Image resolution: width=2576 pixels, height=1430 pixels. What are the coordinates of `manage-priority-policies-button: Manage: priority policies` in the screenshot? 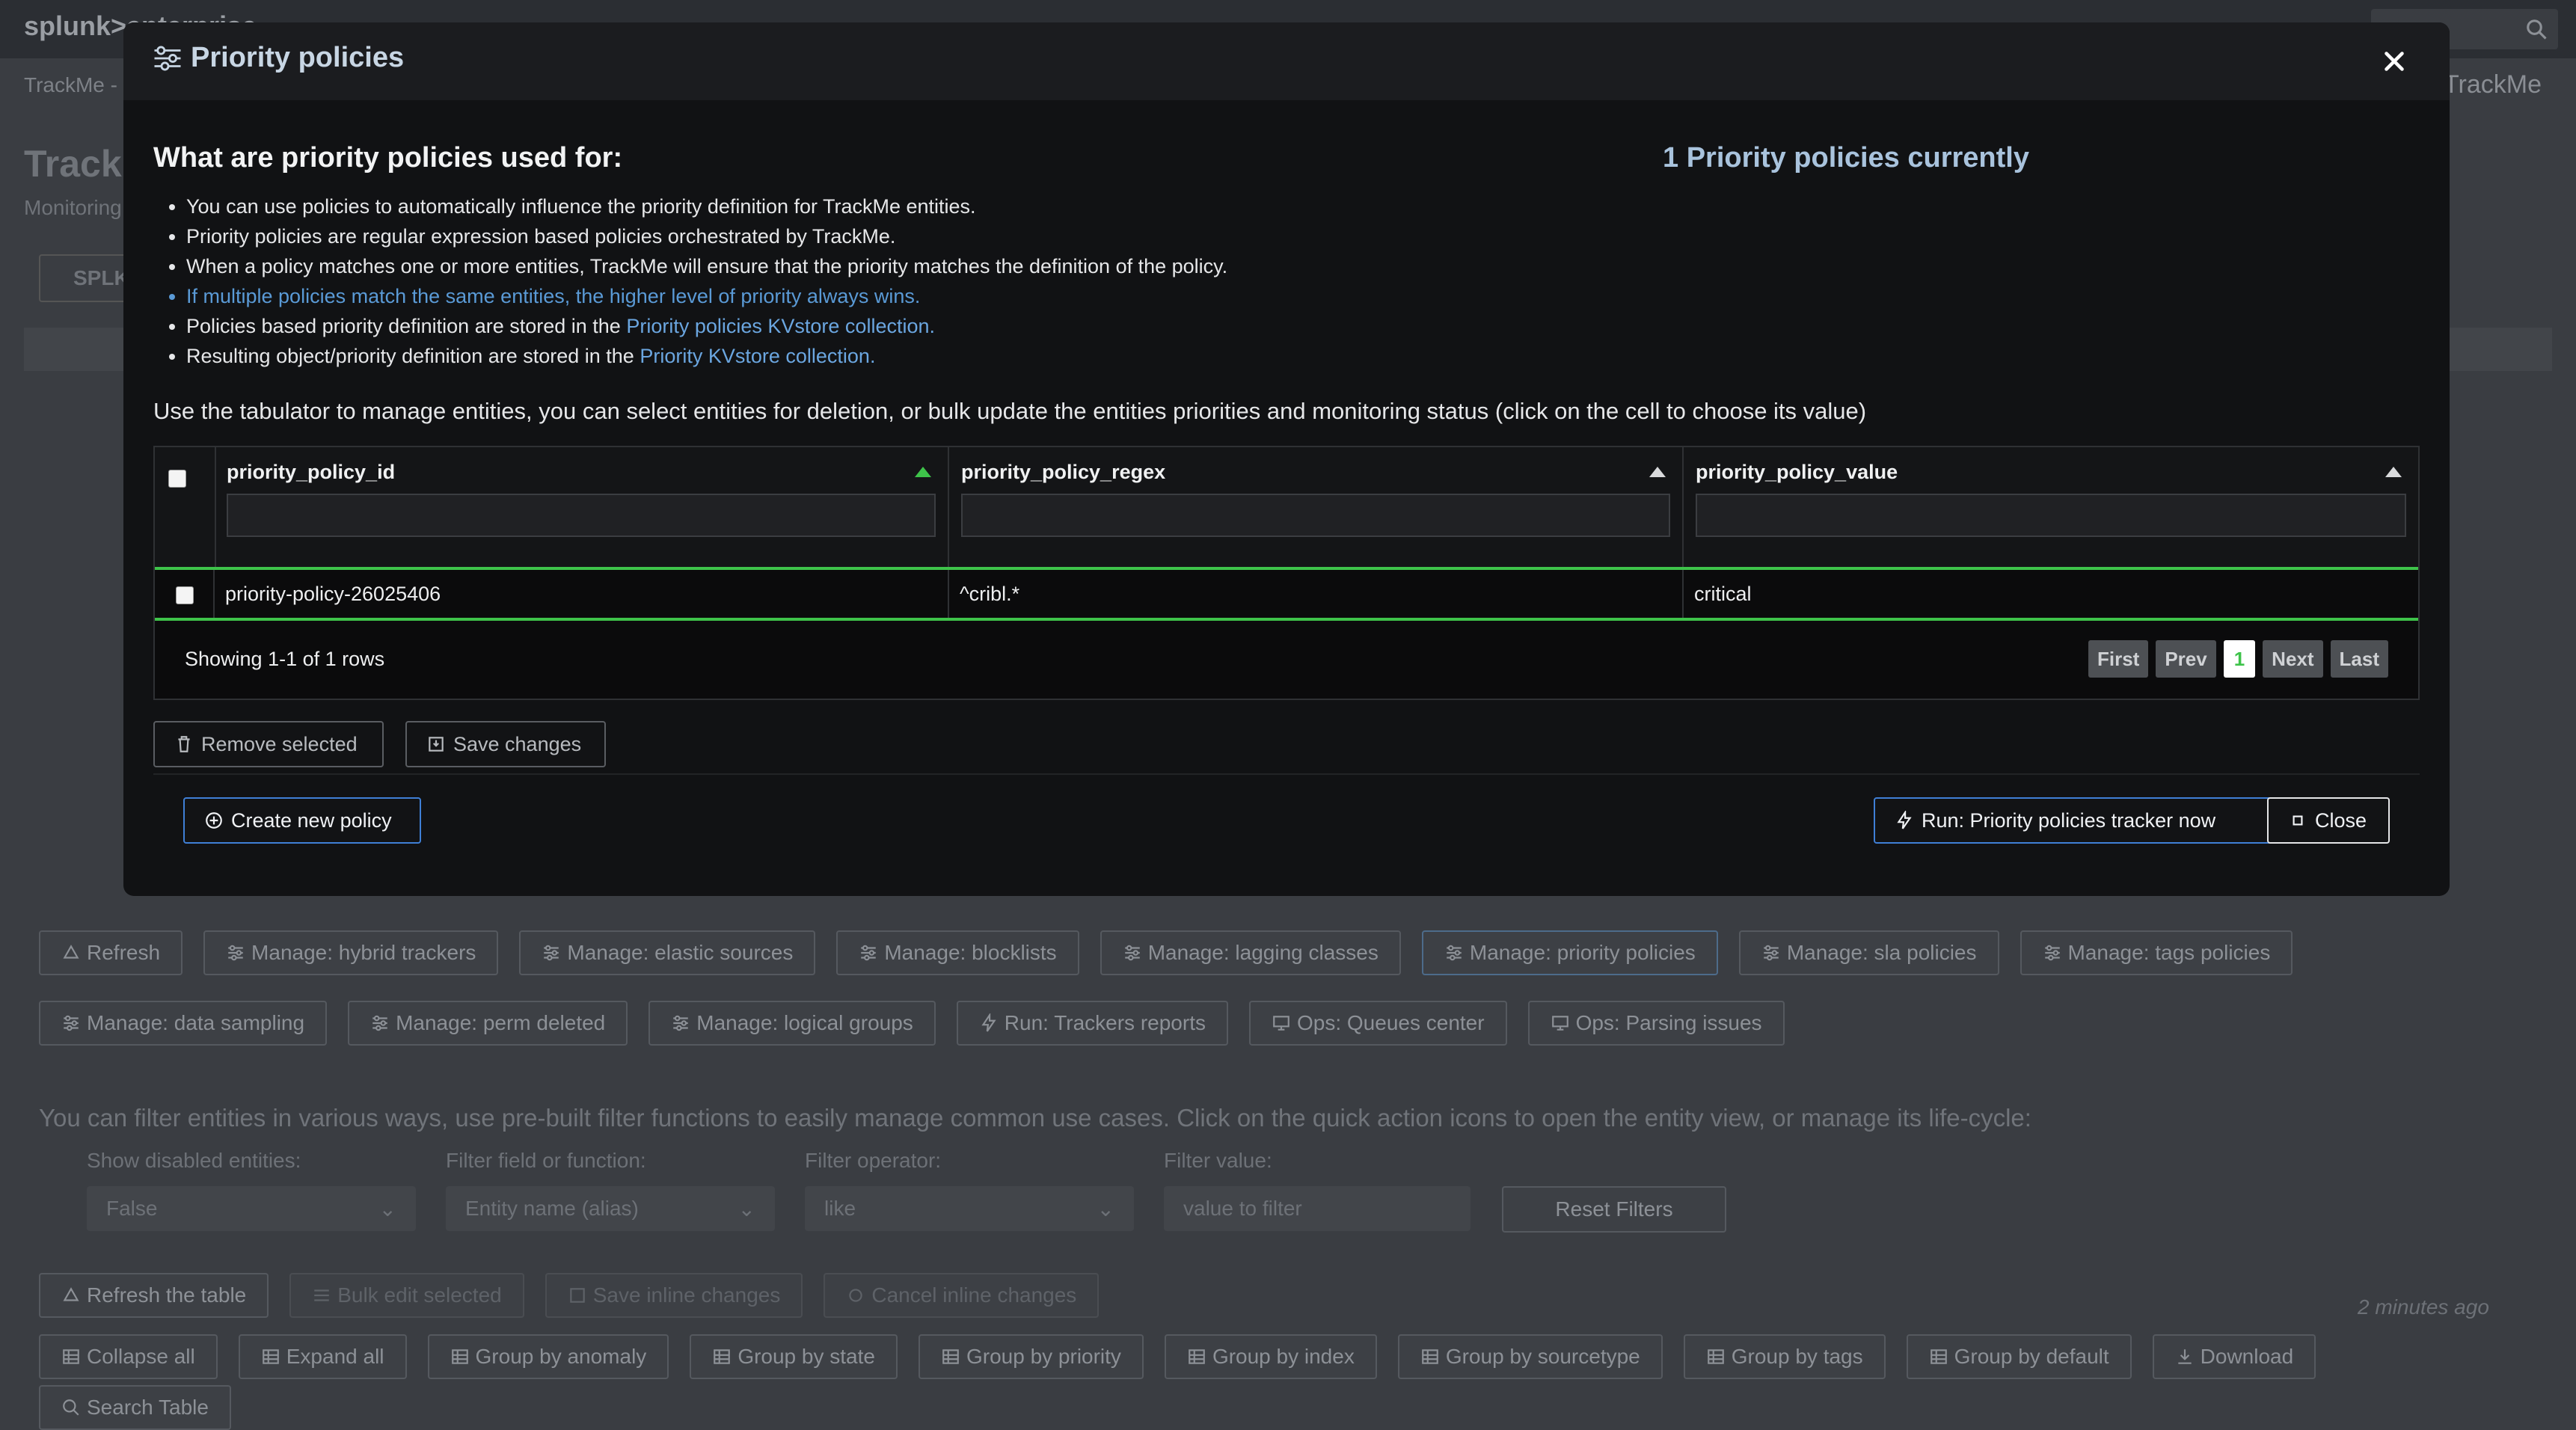 It's located at (1569, 952).